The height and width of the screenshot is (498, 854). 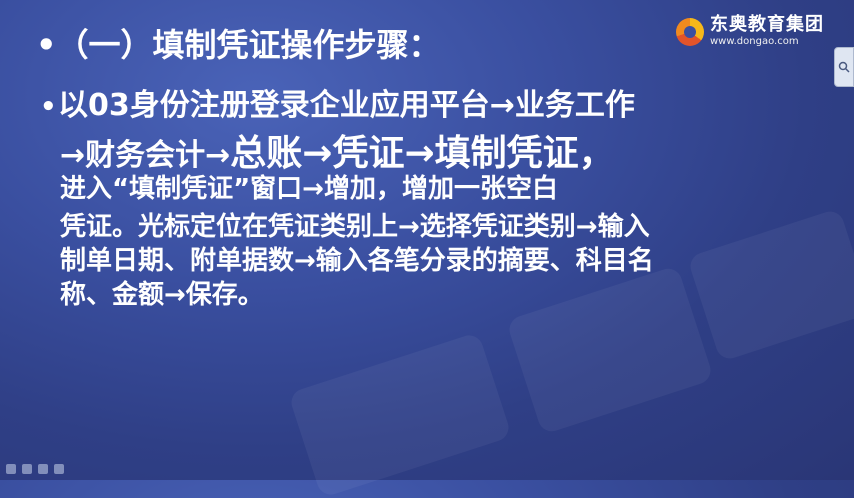 I want to click on body-line-2: →财务会计→总账→凭证→填制凭证，, so click(x=337, y=153).